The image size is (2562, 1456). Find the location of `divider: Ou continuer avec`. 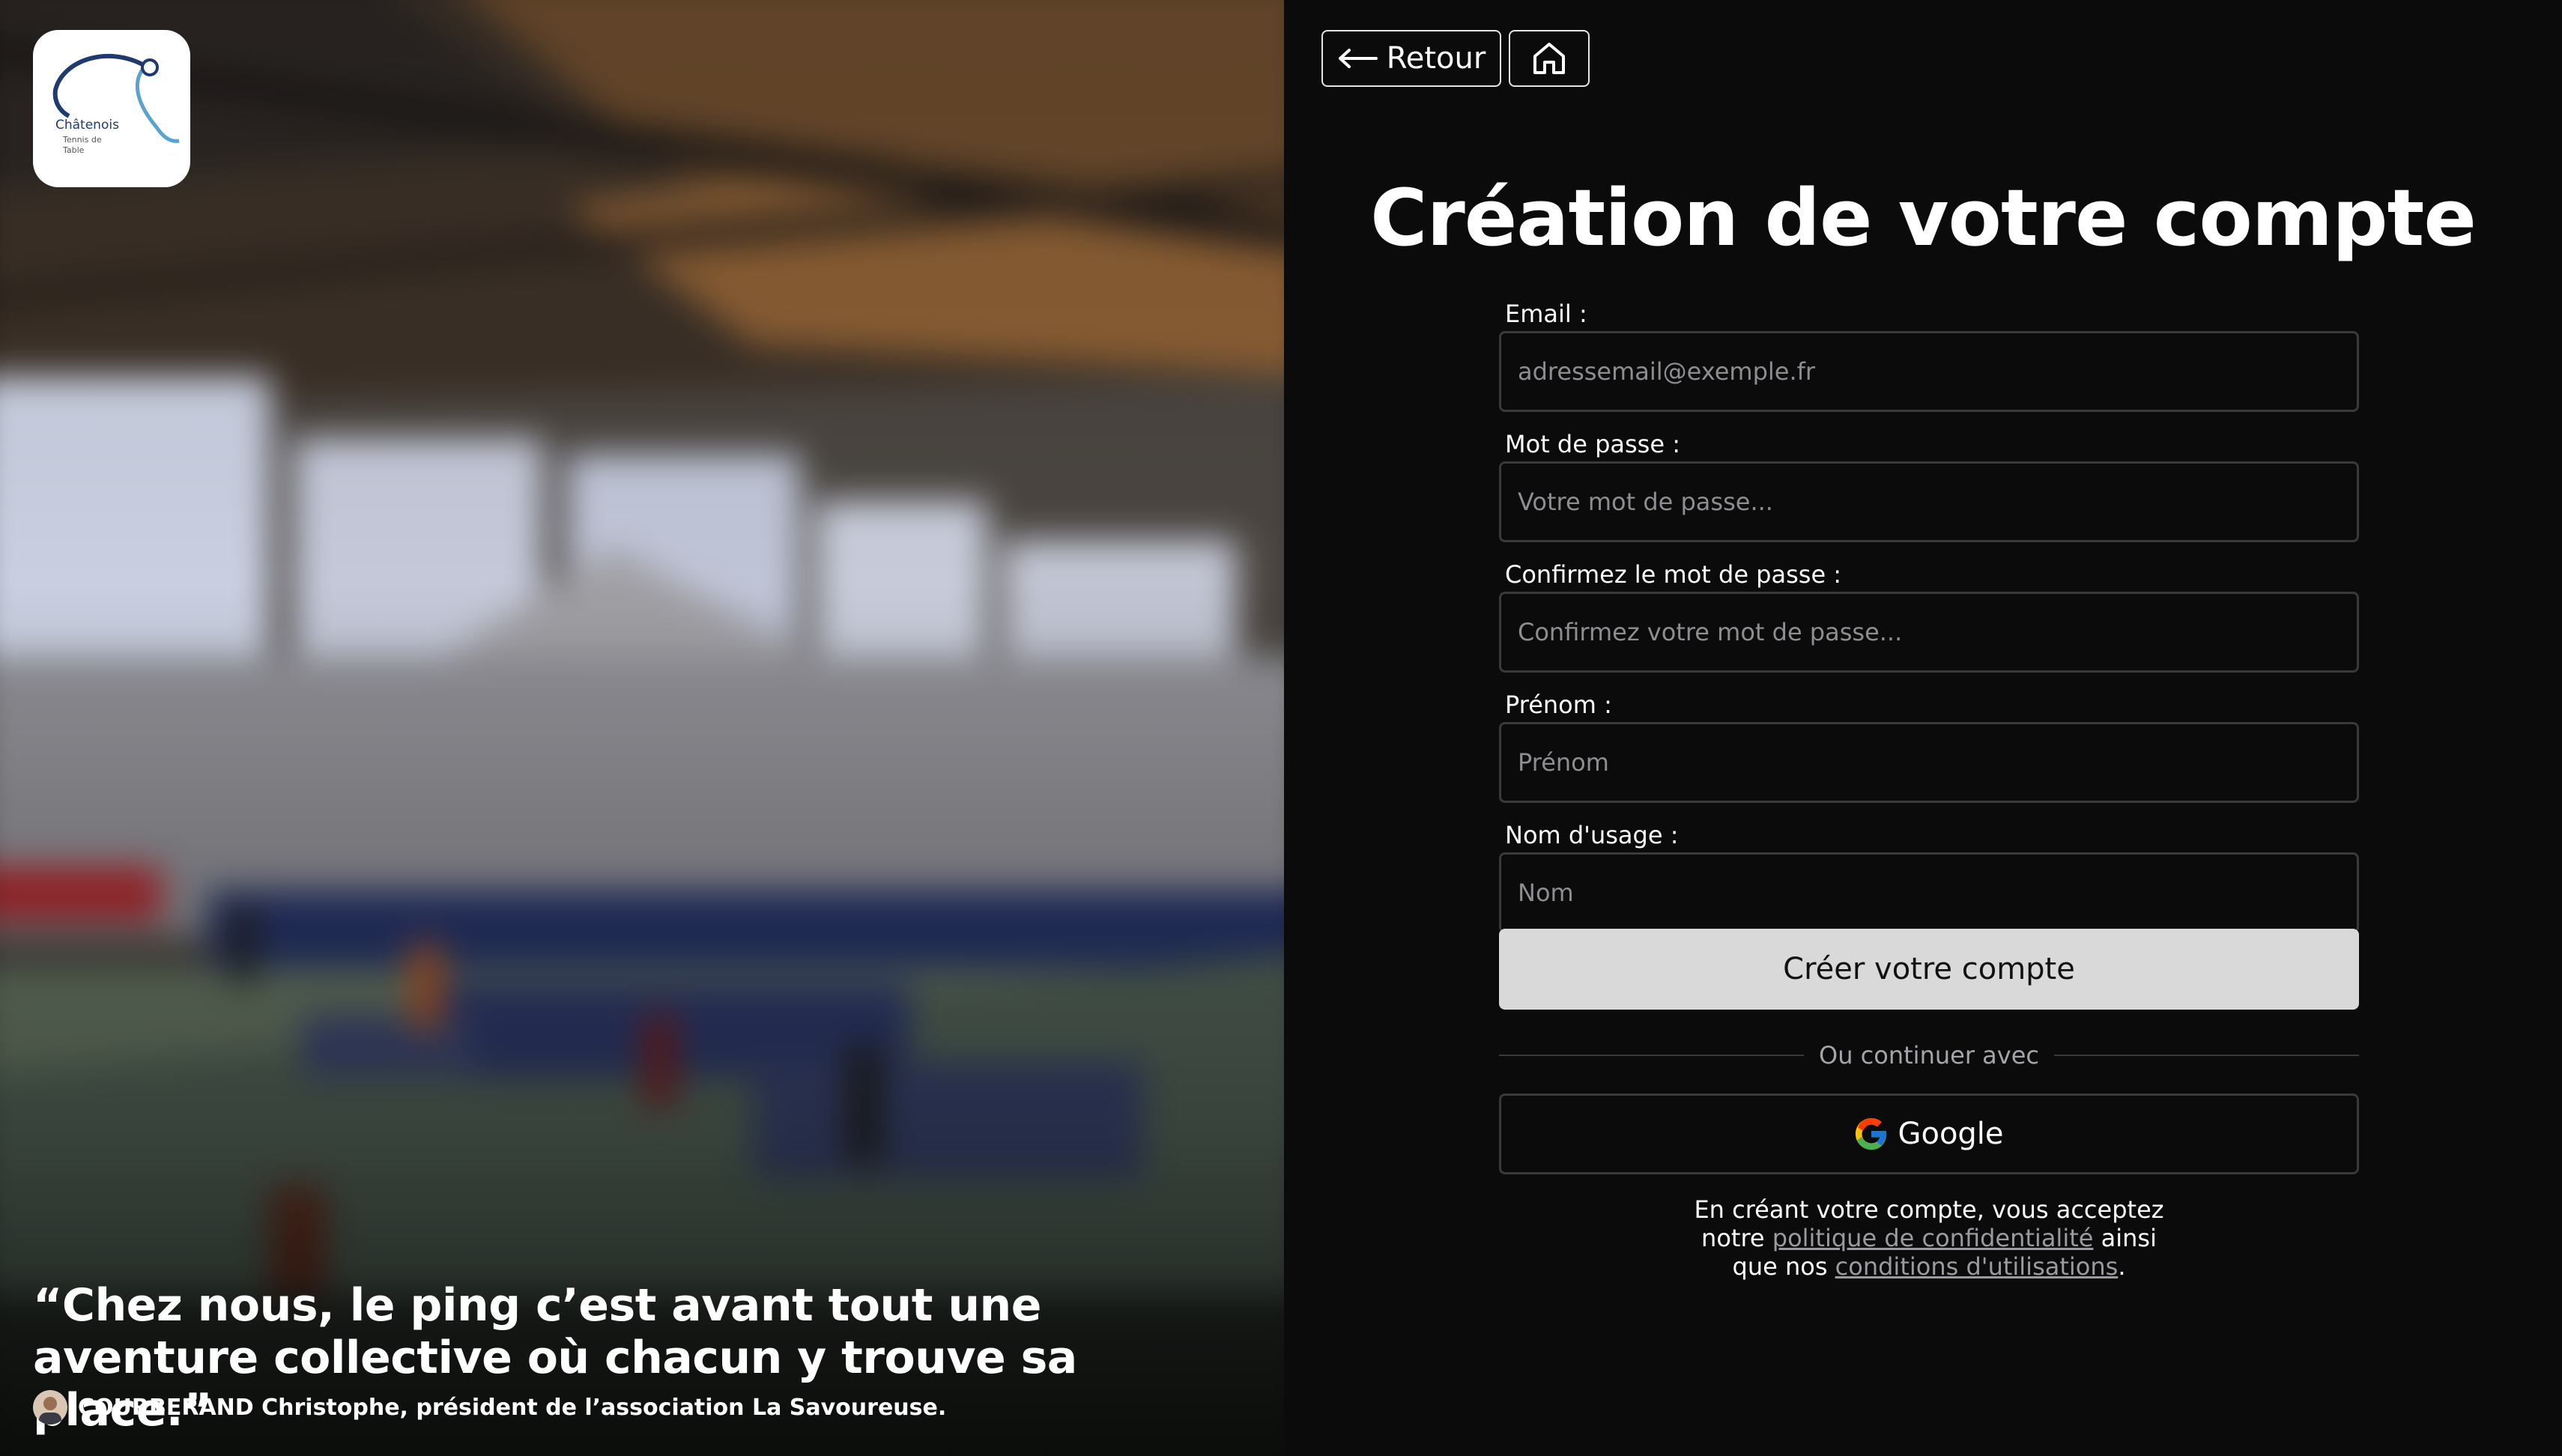

divider: Ou continuer avec is located at coordinates (1929, 1055).